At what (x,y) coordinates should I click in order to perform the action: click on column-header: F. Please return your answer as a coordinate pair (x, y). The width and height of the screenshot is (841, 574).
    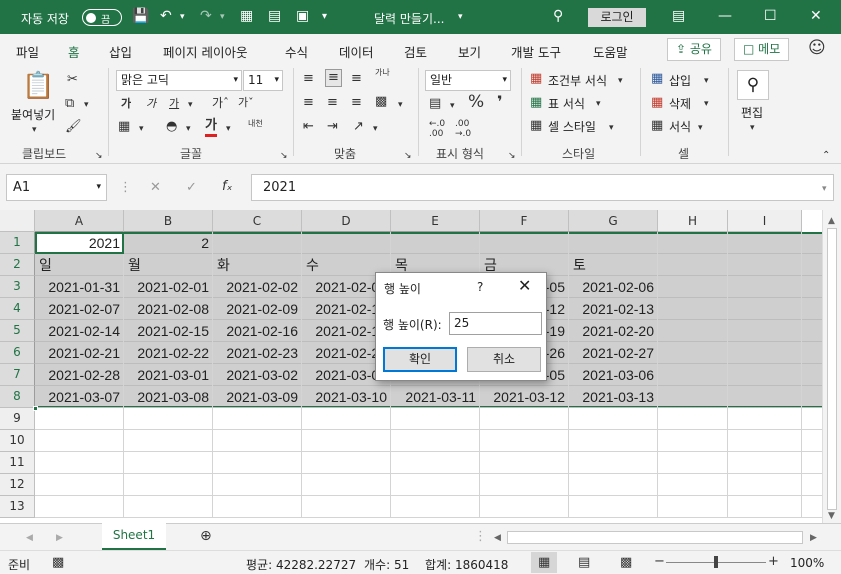
    Looking at the image, I should click on (524, 221).